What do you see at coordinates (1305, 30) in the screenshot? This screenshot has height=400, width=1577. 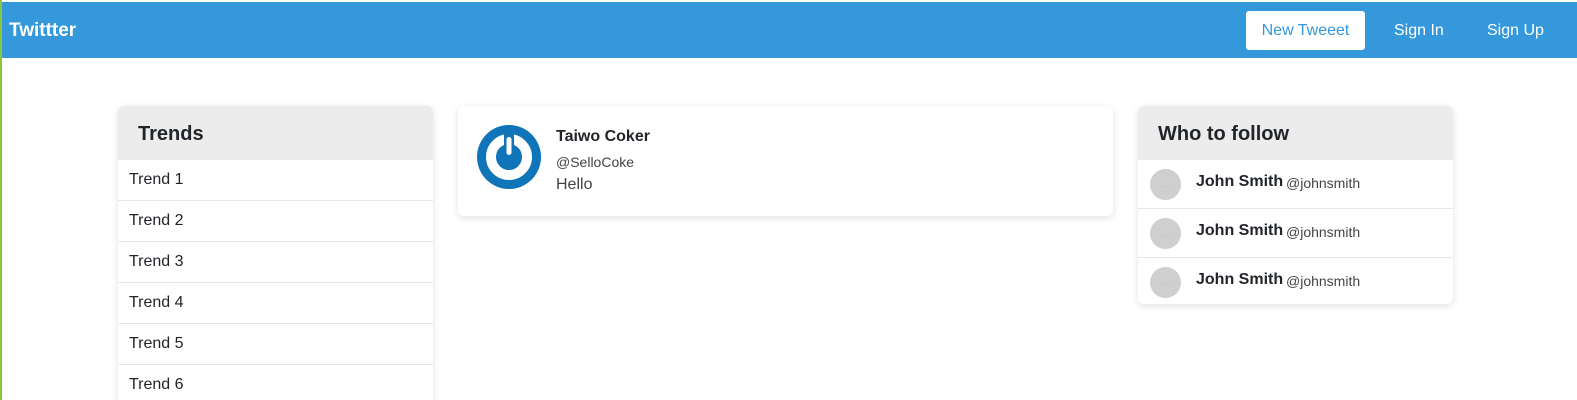 I see `new-tweet-button: New Tweeet` at bounding box center [1305, 30].